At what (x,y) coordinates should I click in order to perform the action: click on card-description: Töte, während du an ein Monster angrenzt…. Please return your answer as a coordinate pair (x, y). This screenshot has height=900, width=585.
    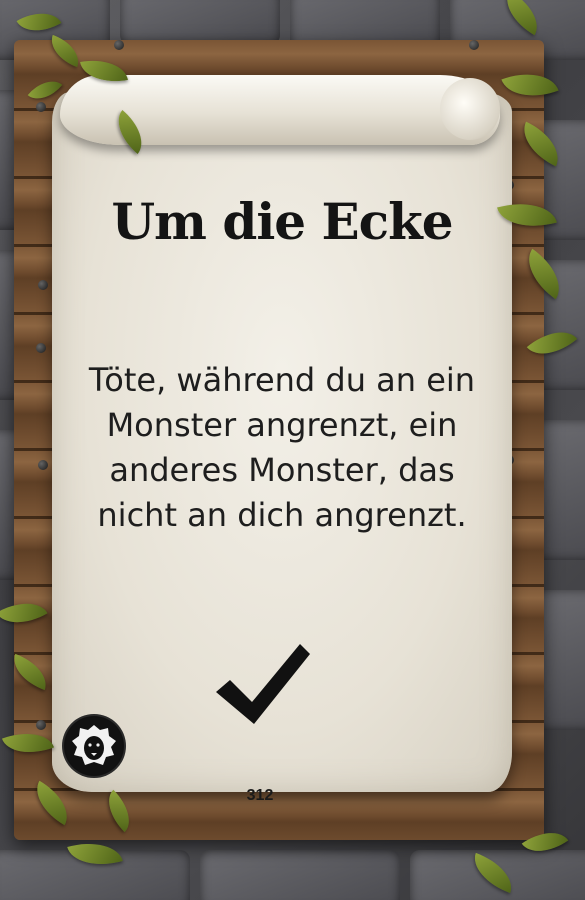
    Looking at the image, I should click on (282, 447).